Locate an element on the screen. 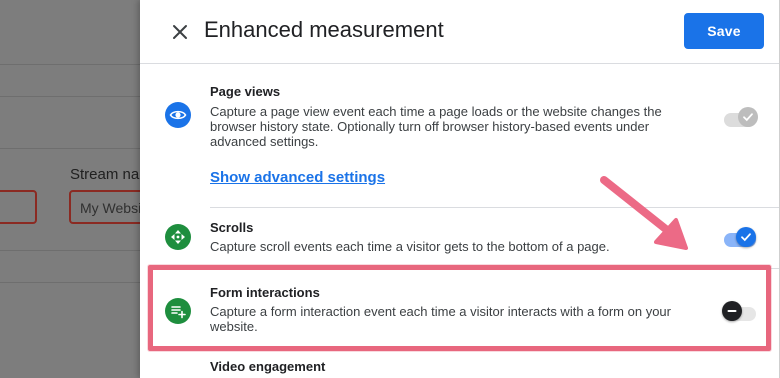  close-button is located at coordinates (180, 32).